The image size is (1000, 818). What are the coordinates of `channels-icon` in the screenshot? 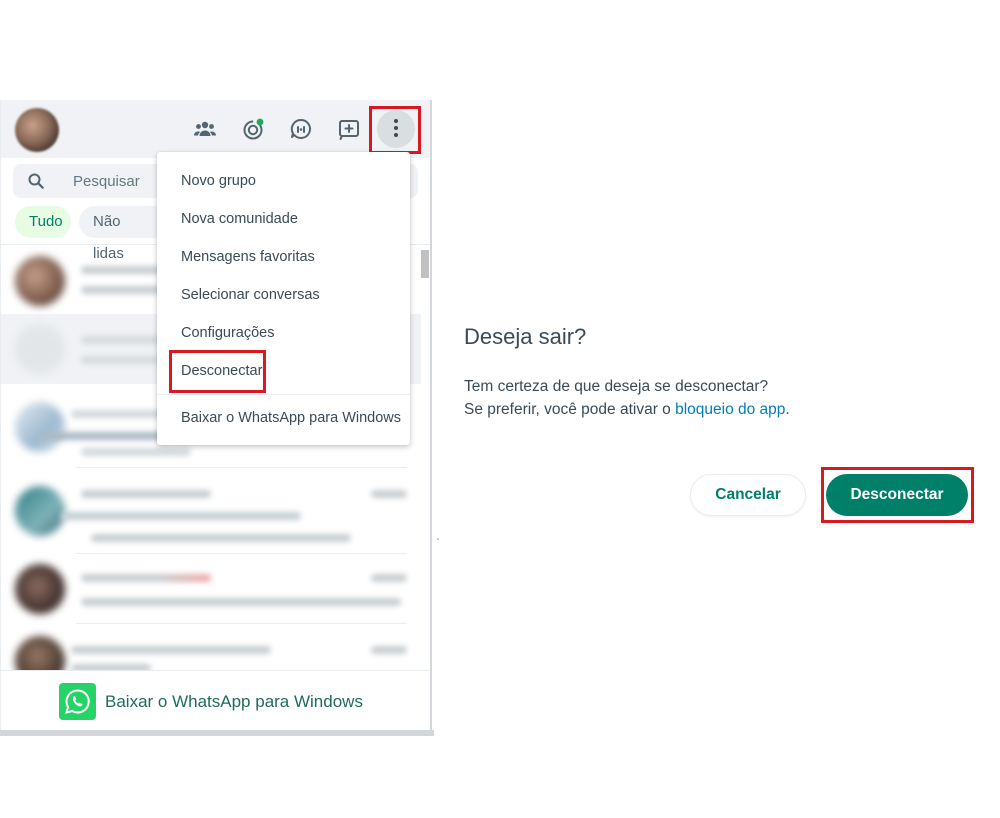 It's located at (301, 129).